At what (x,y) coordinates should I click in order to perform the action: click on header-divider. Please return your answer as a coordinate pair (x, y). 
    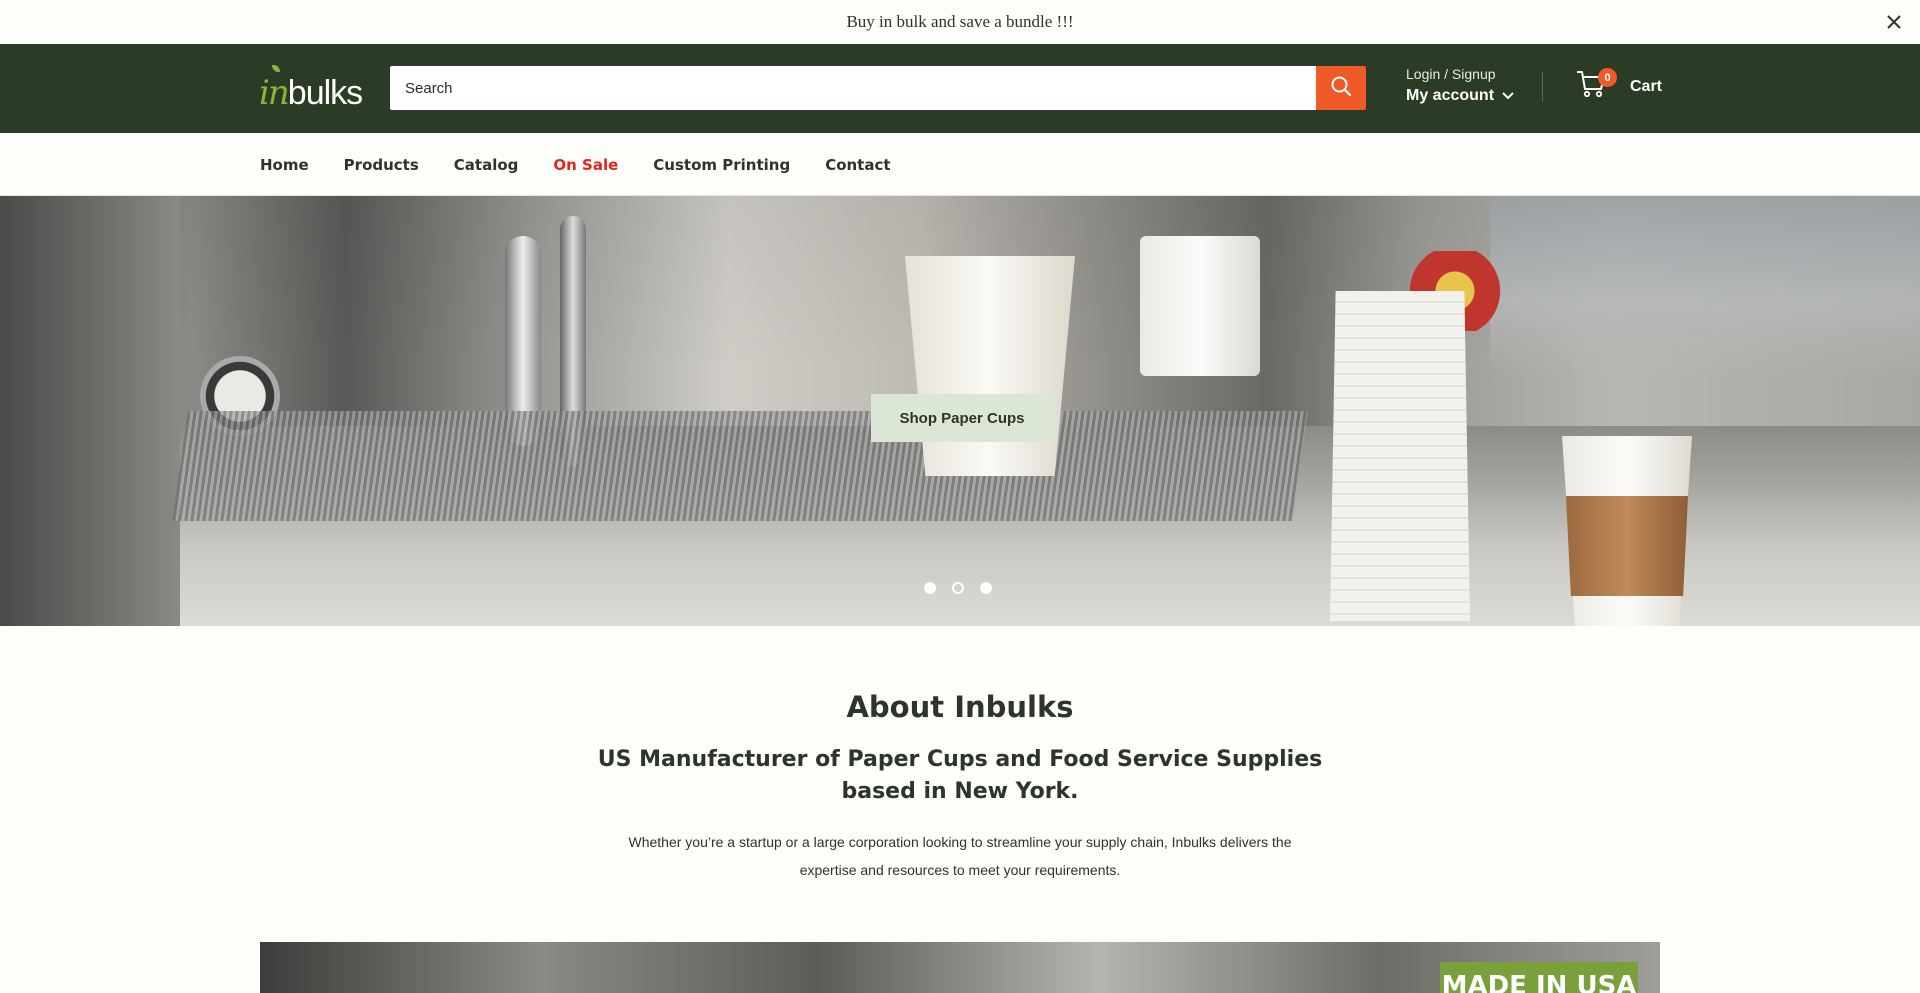
    Looking at the image, I should click on (1542, 87).